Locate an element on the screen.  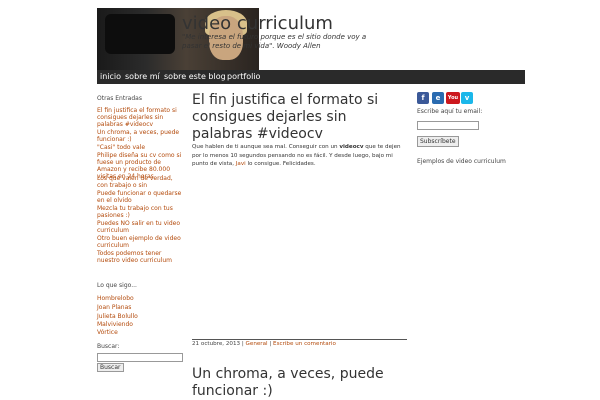
nav-item-sobre-mi: sobre mí is located at coordinates (142, 76).